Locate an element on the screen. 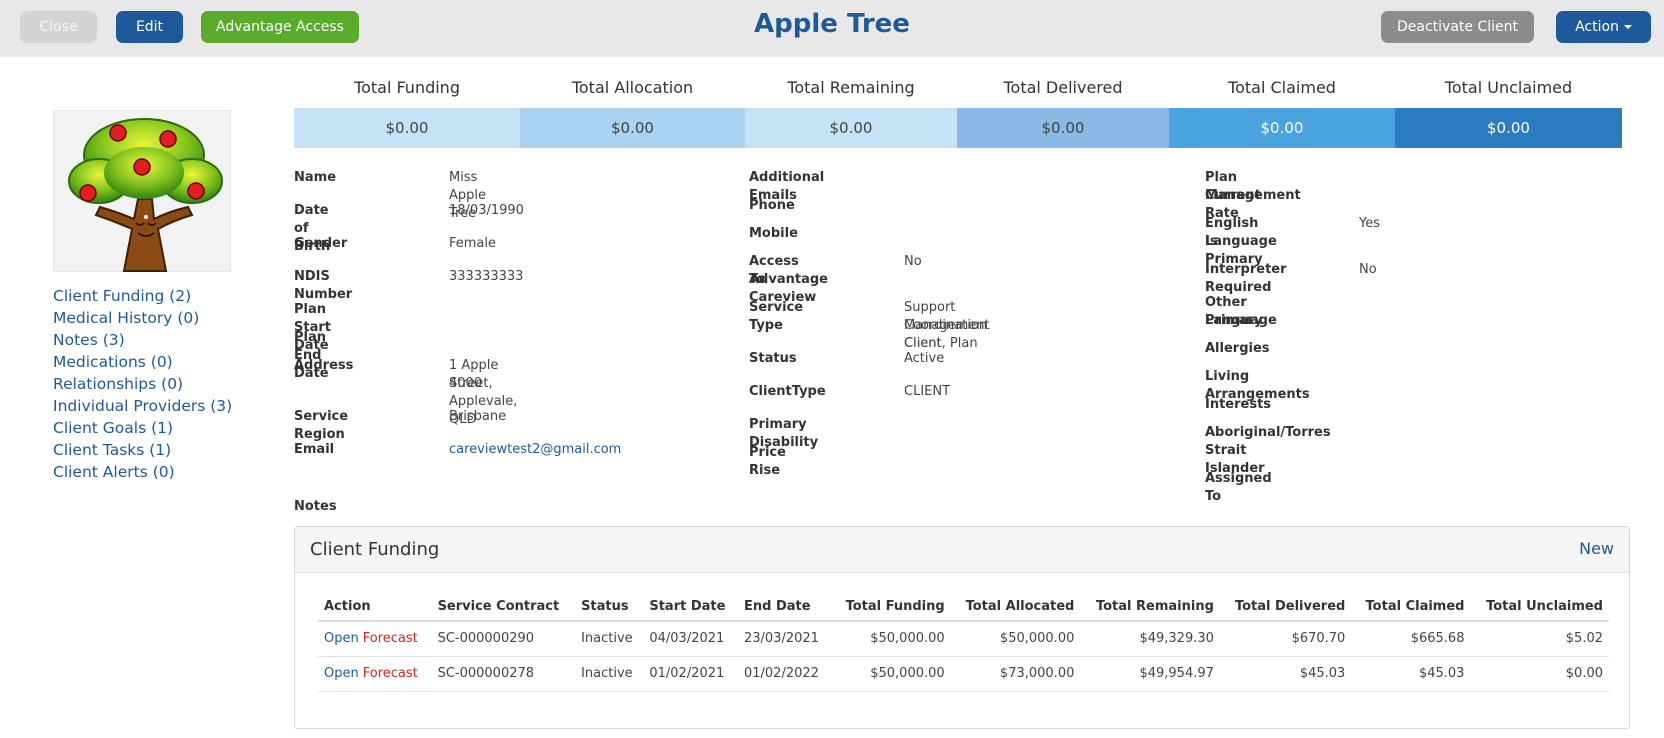 This screenshot has width=1664, height=738. cell-status: Inactive is located at coordinates (609, 674).